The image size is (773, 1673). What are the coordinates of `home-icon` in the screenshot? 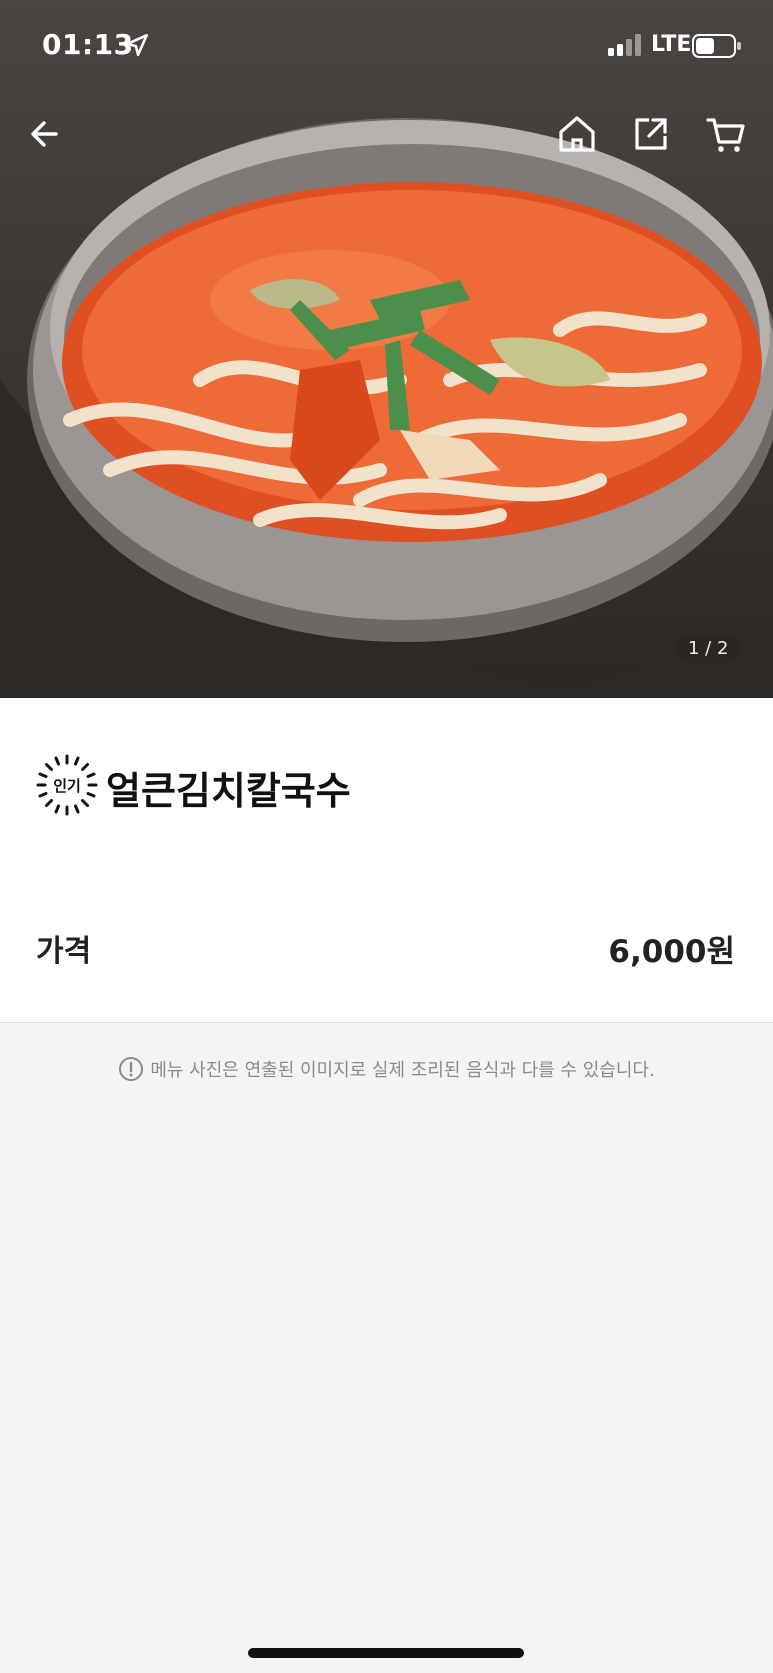 It's located at (577, 134).